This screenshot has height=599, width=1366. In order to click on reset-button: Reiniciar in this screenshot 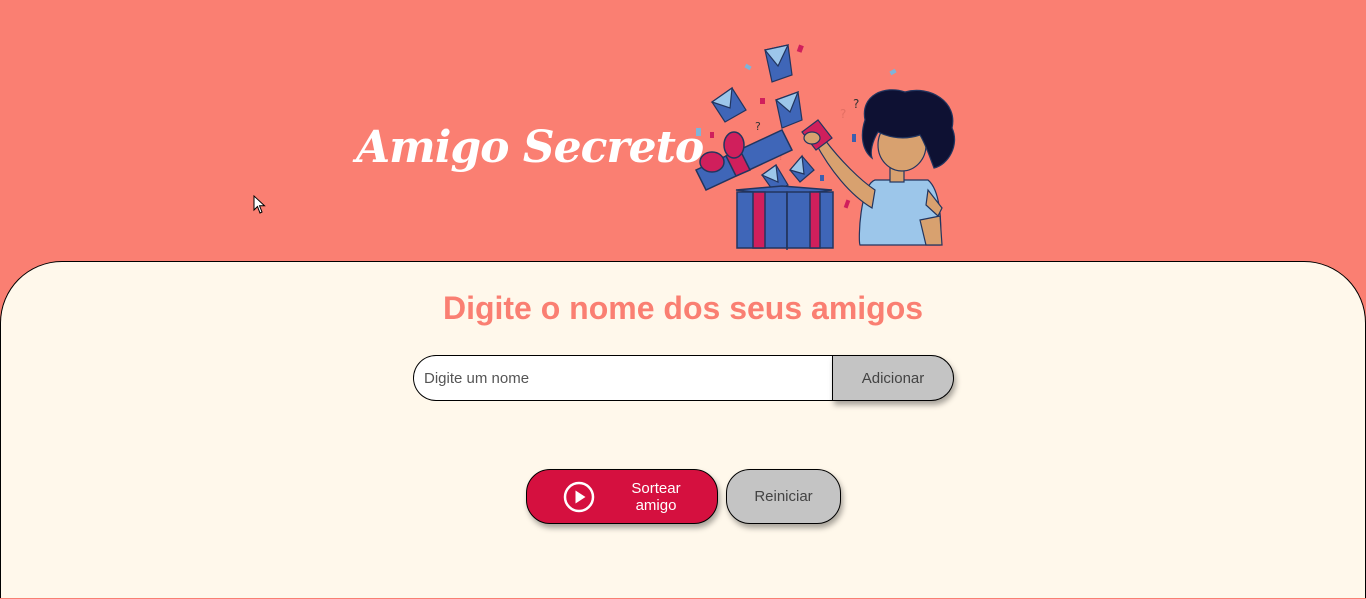, I will do `click(783, 496)`.